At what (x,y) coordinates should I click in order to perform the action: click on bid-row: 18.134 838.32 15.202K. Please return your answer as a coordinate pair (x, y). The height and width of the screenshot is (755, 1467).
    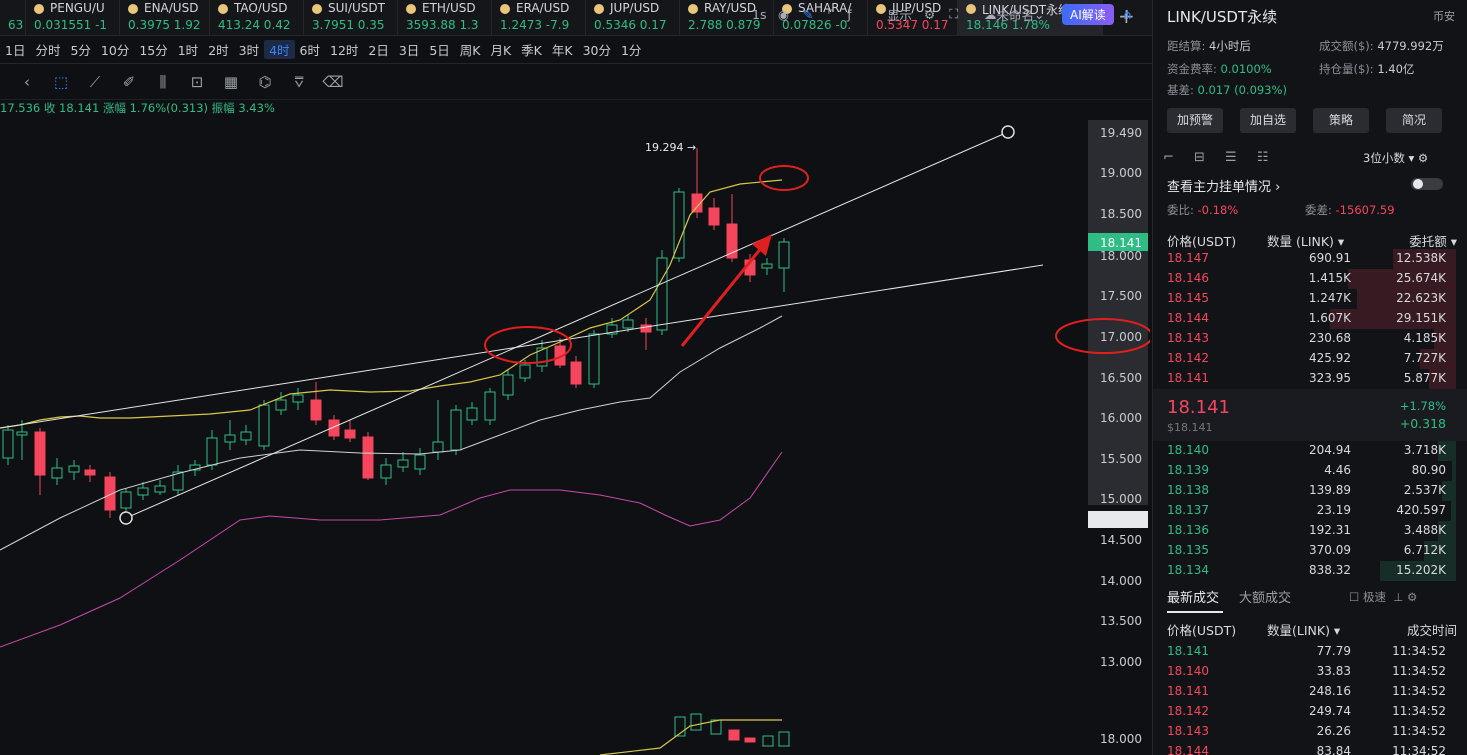
    Looking at the image, I should click on (1310, 571).